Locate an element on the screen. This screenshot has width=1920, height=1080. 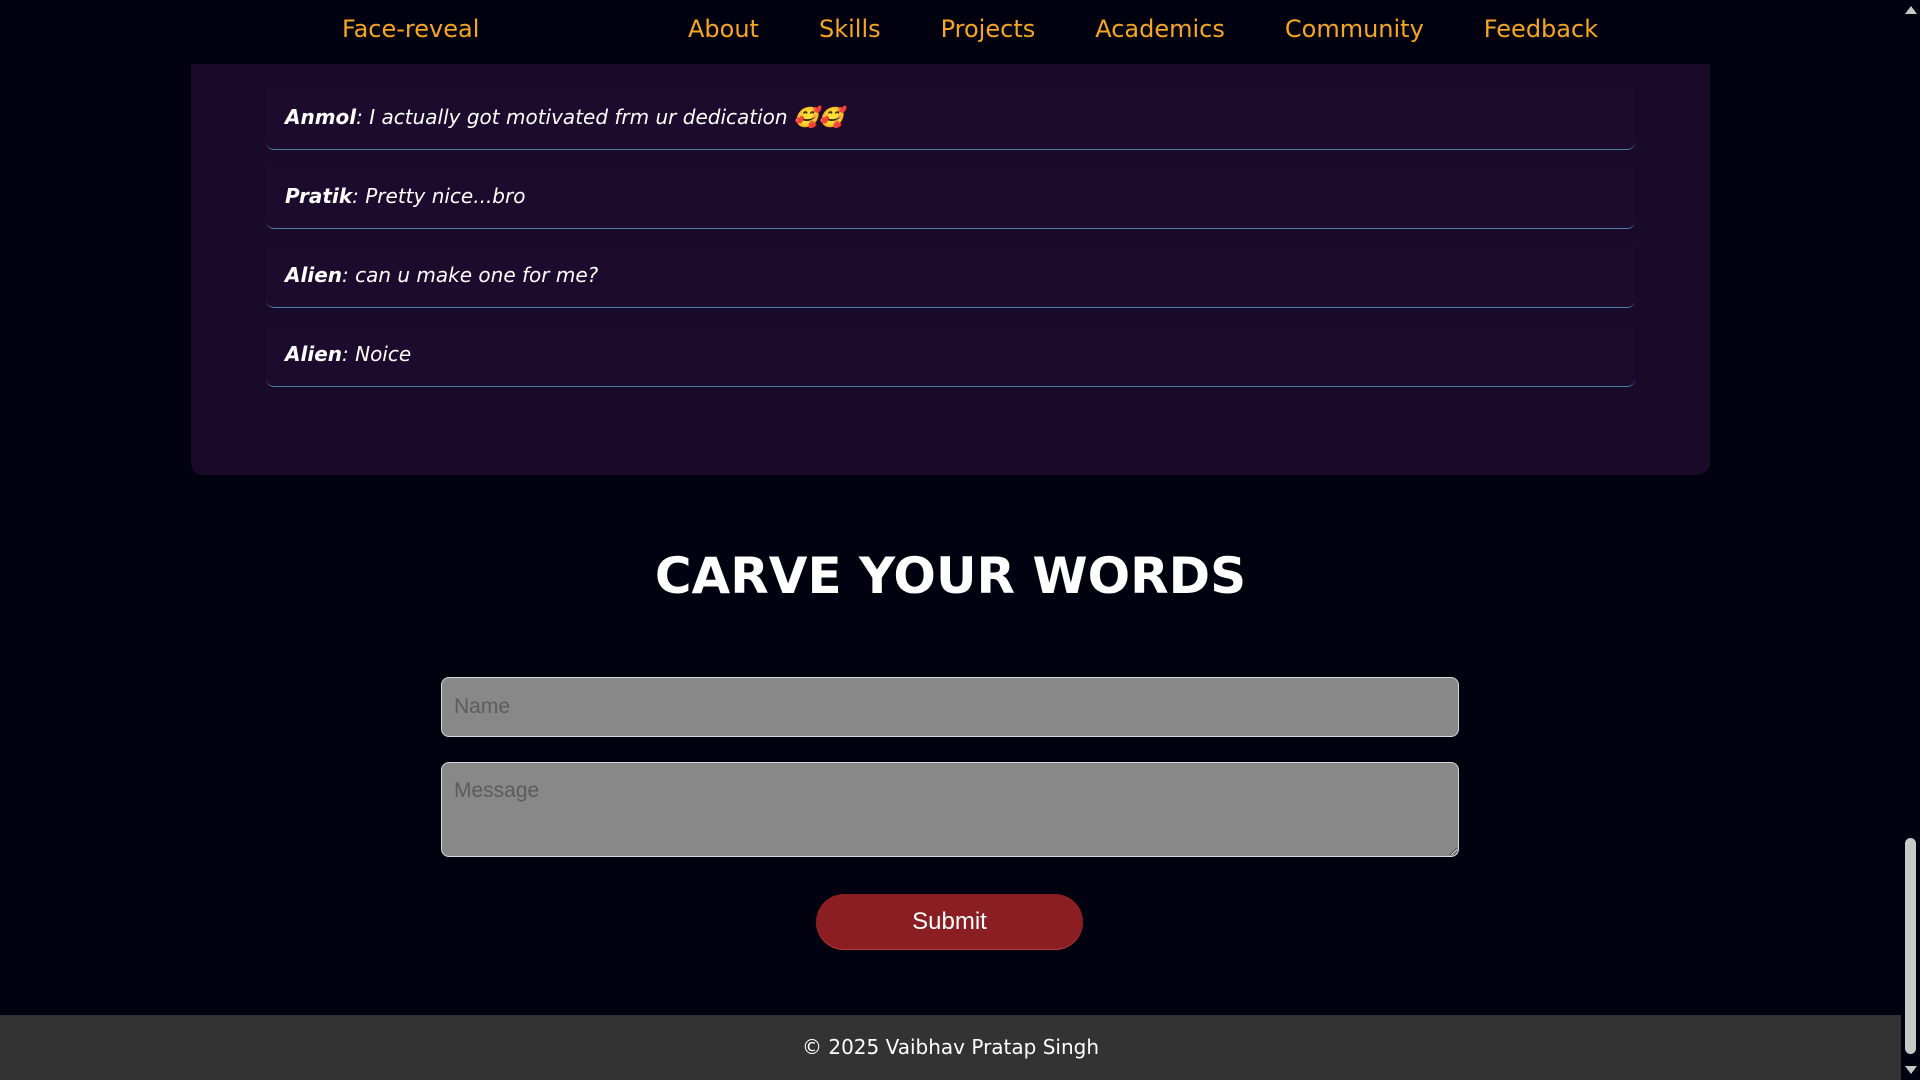
nav-brand-face-reveal: Face-reveal is located at coordinates (410, 29).